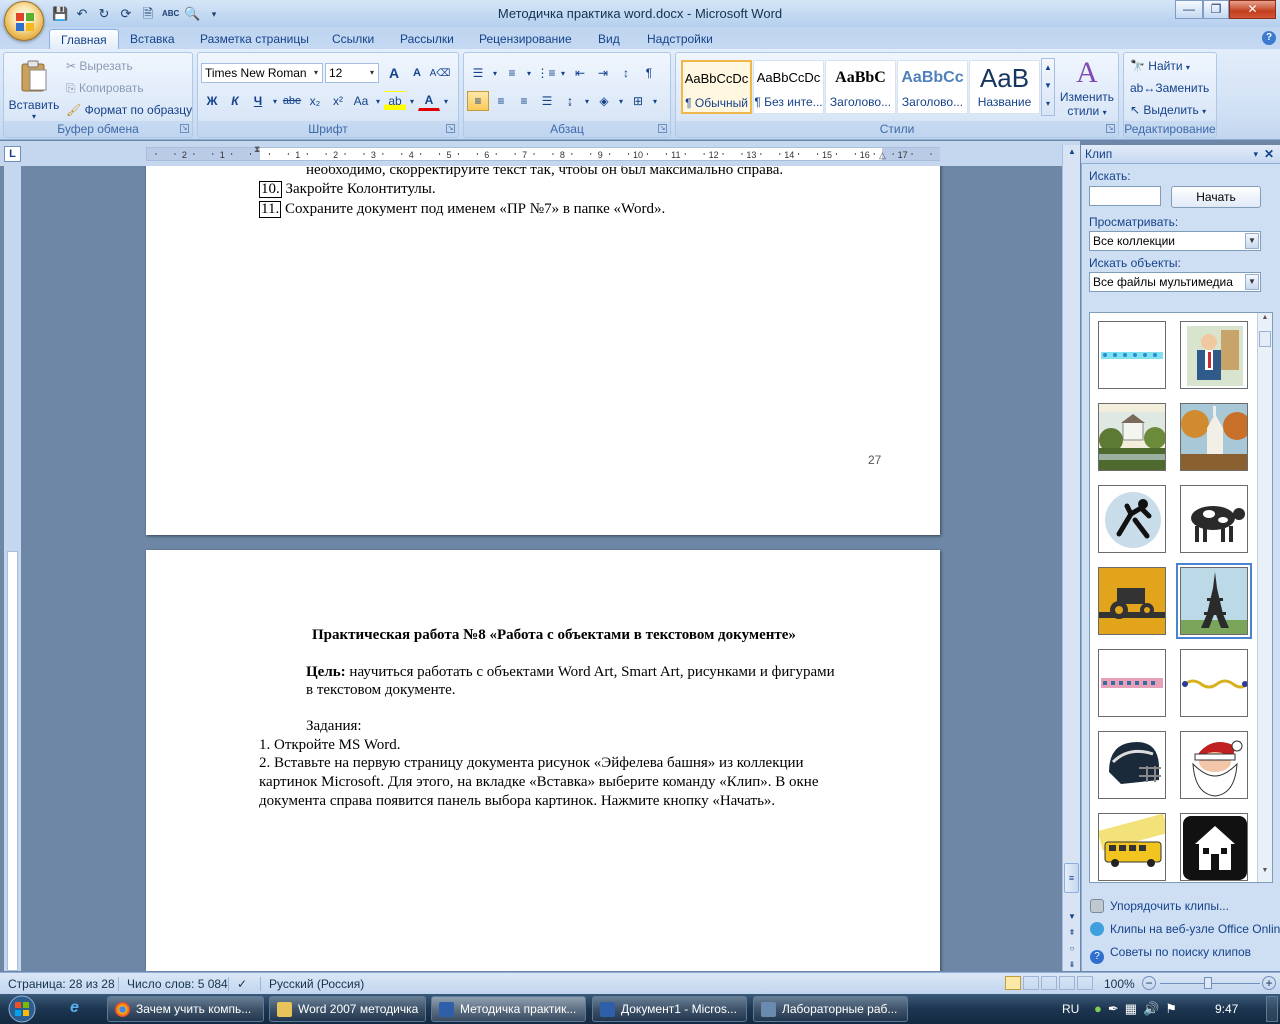  What do you see at coordinates (1175, 282) in the screenshot?
I see `objects-select: Все файлы мультимедиа ▼` at bounding box center [1175, 282].